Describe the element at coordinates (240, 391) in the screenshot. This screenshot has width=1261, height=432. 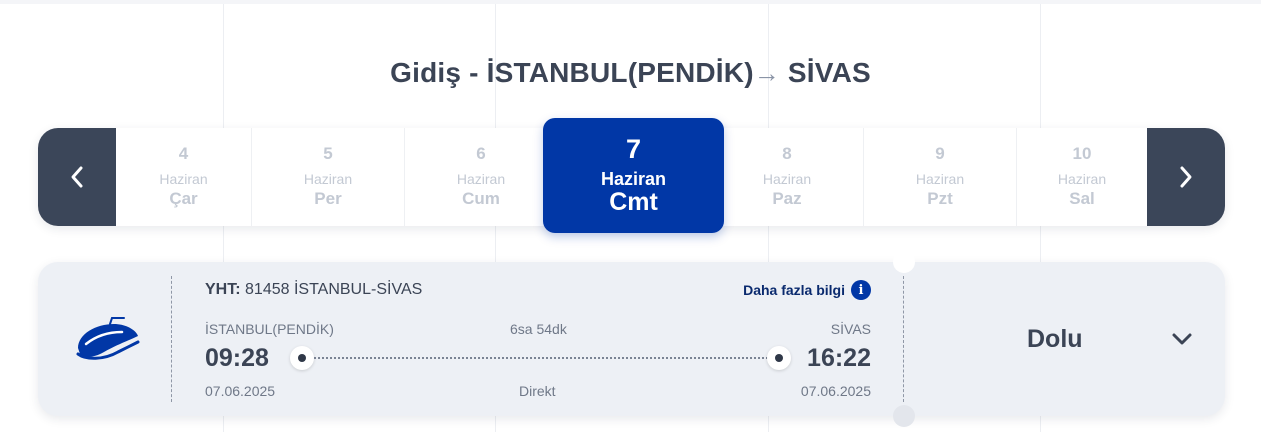
I see `departure-date: 07.06.2025` at that location.